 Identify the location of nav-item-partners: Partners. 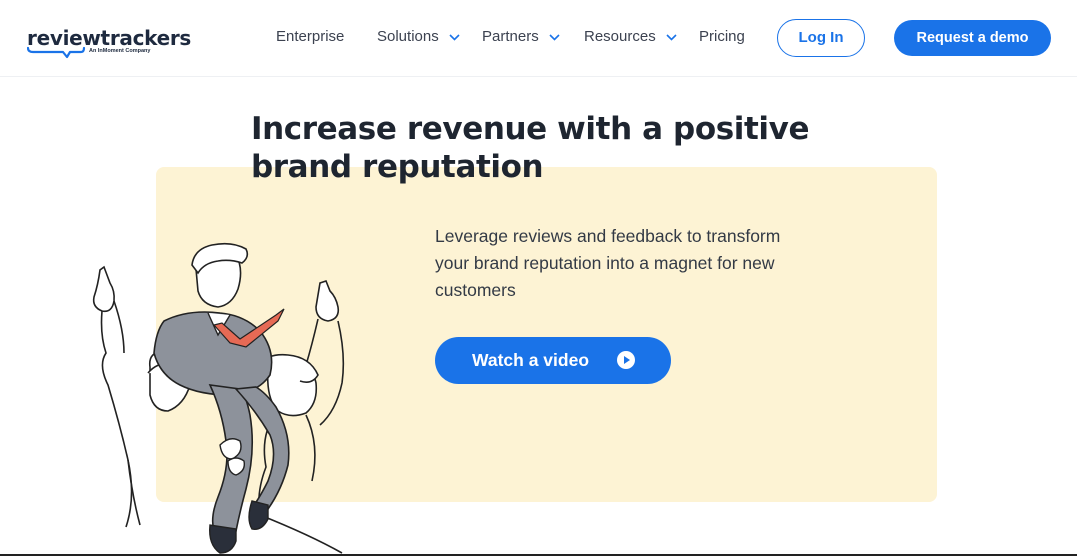
(521, 36).